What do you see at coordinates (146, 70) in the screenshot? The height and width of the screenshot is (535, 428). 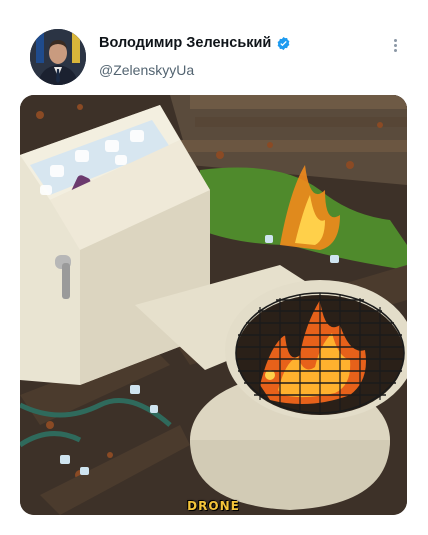 I see `author-handle: @ZelenskyyUa` at bounding box center [146, 70].